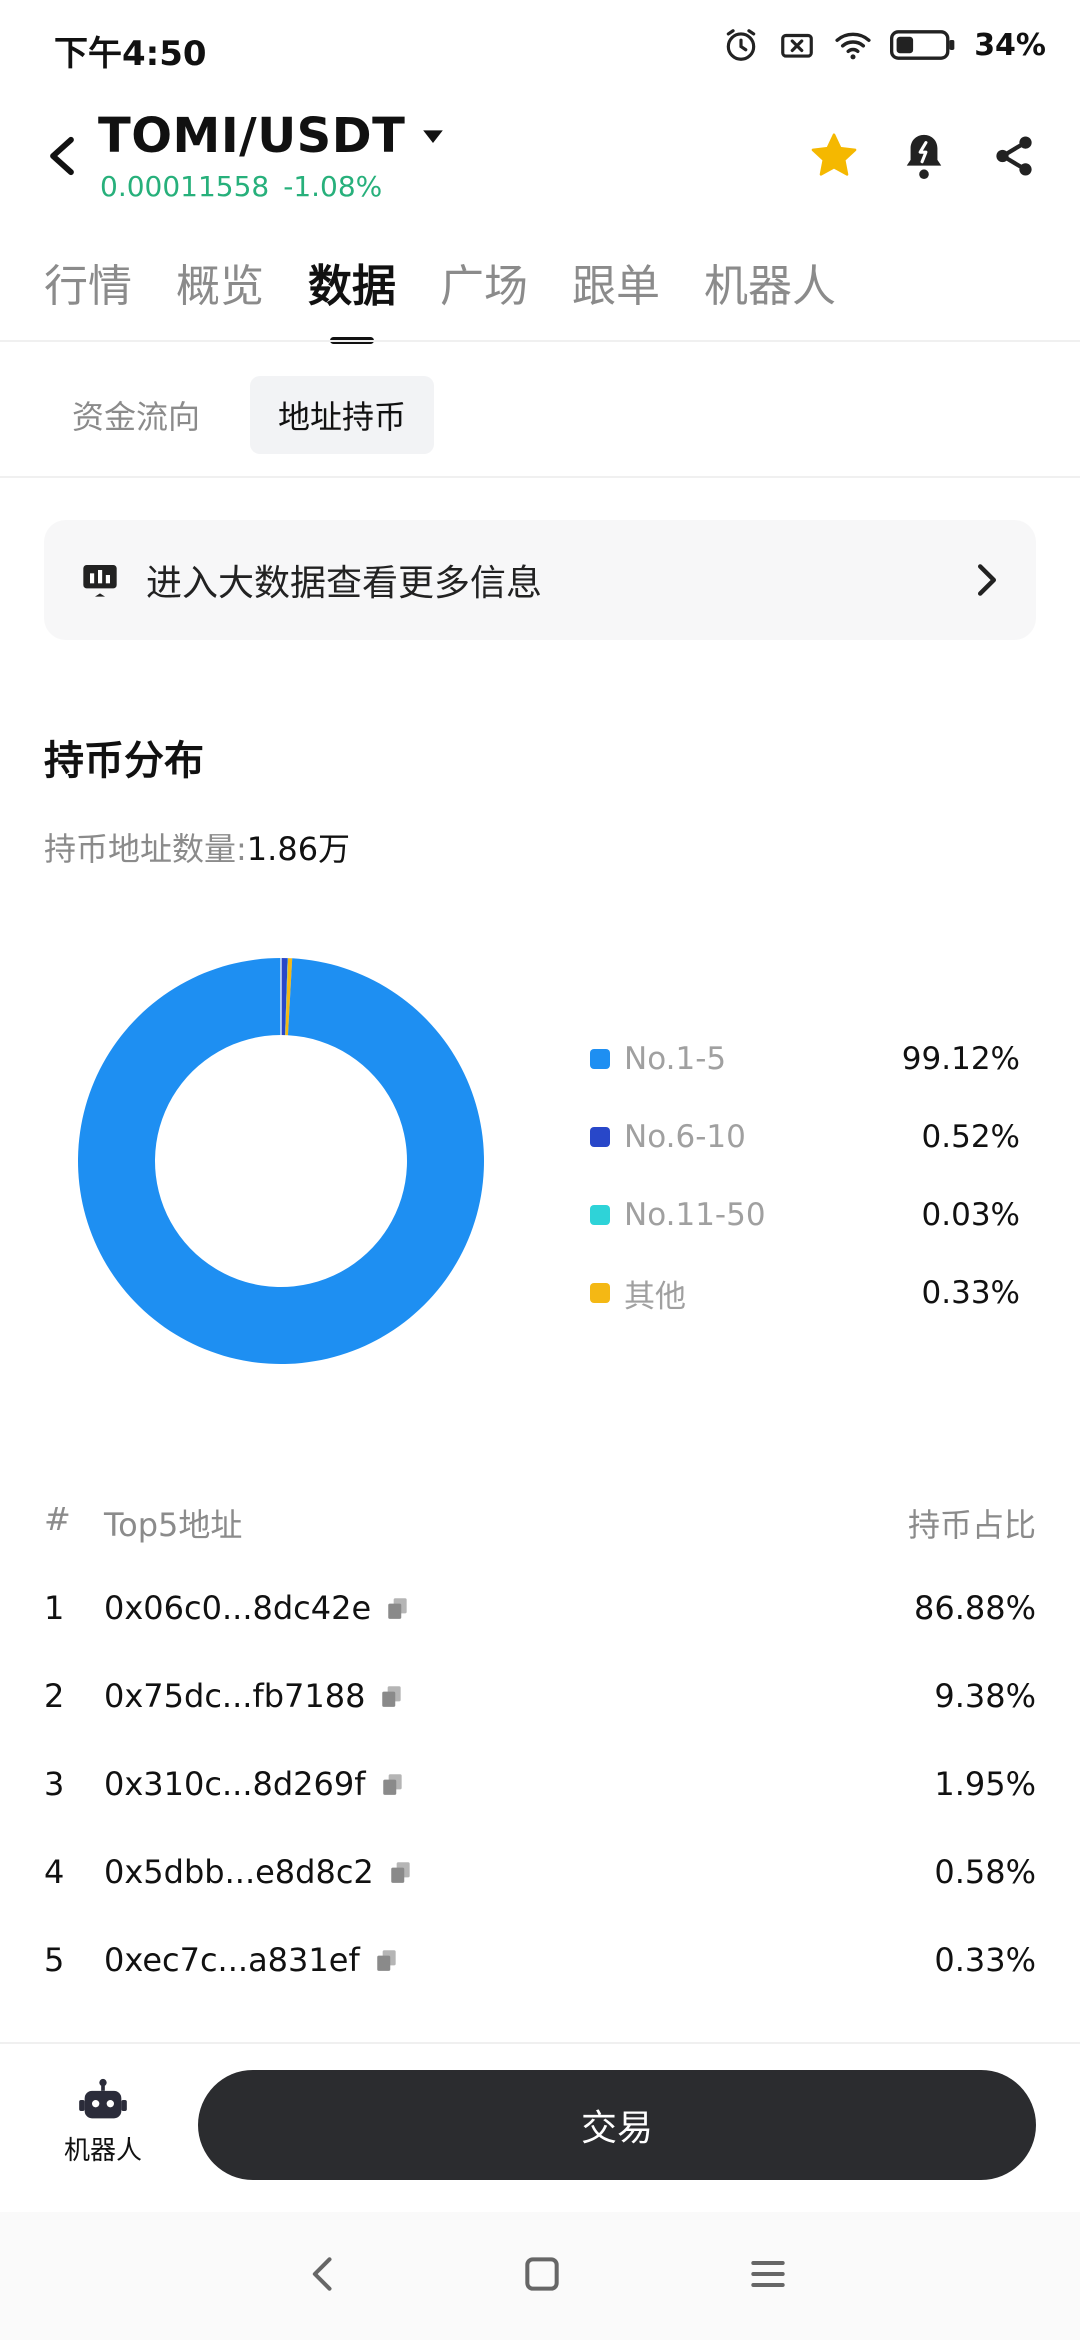  What do you see at coordinates (797, 45) in the screenshot?
I see `no-sim-icon` at bounding box center [797, 45].